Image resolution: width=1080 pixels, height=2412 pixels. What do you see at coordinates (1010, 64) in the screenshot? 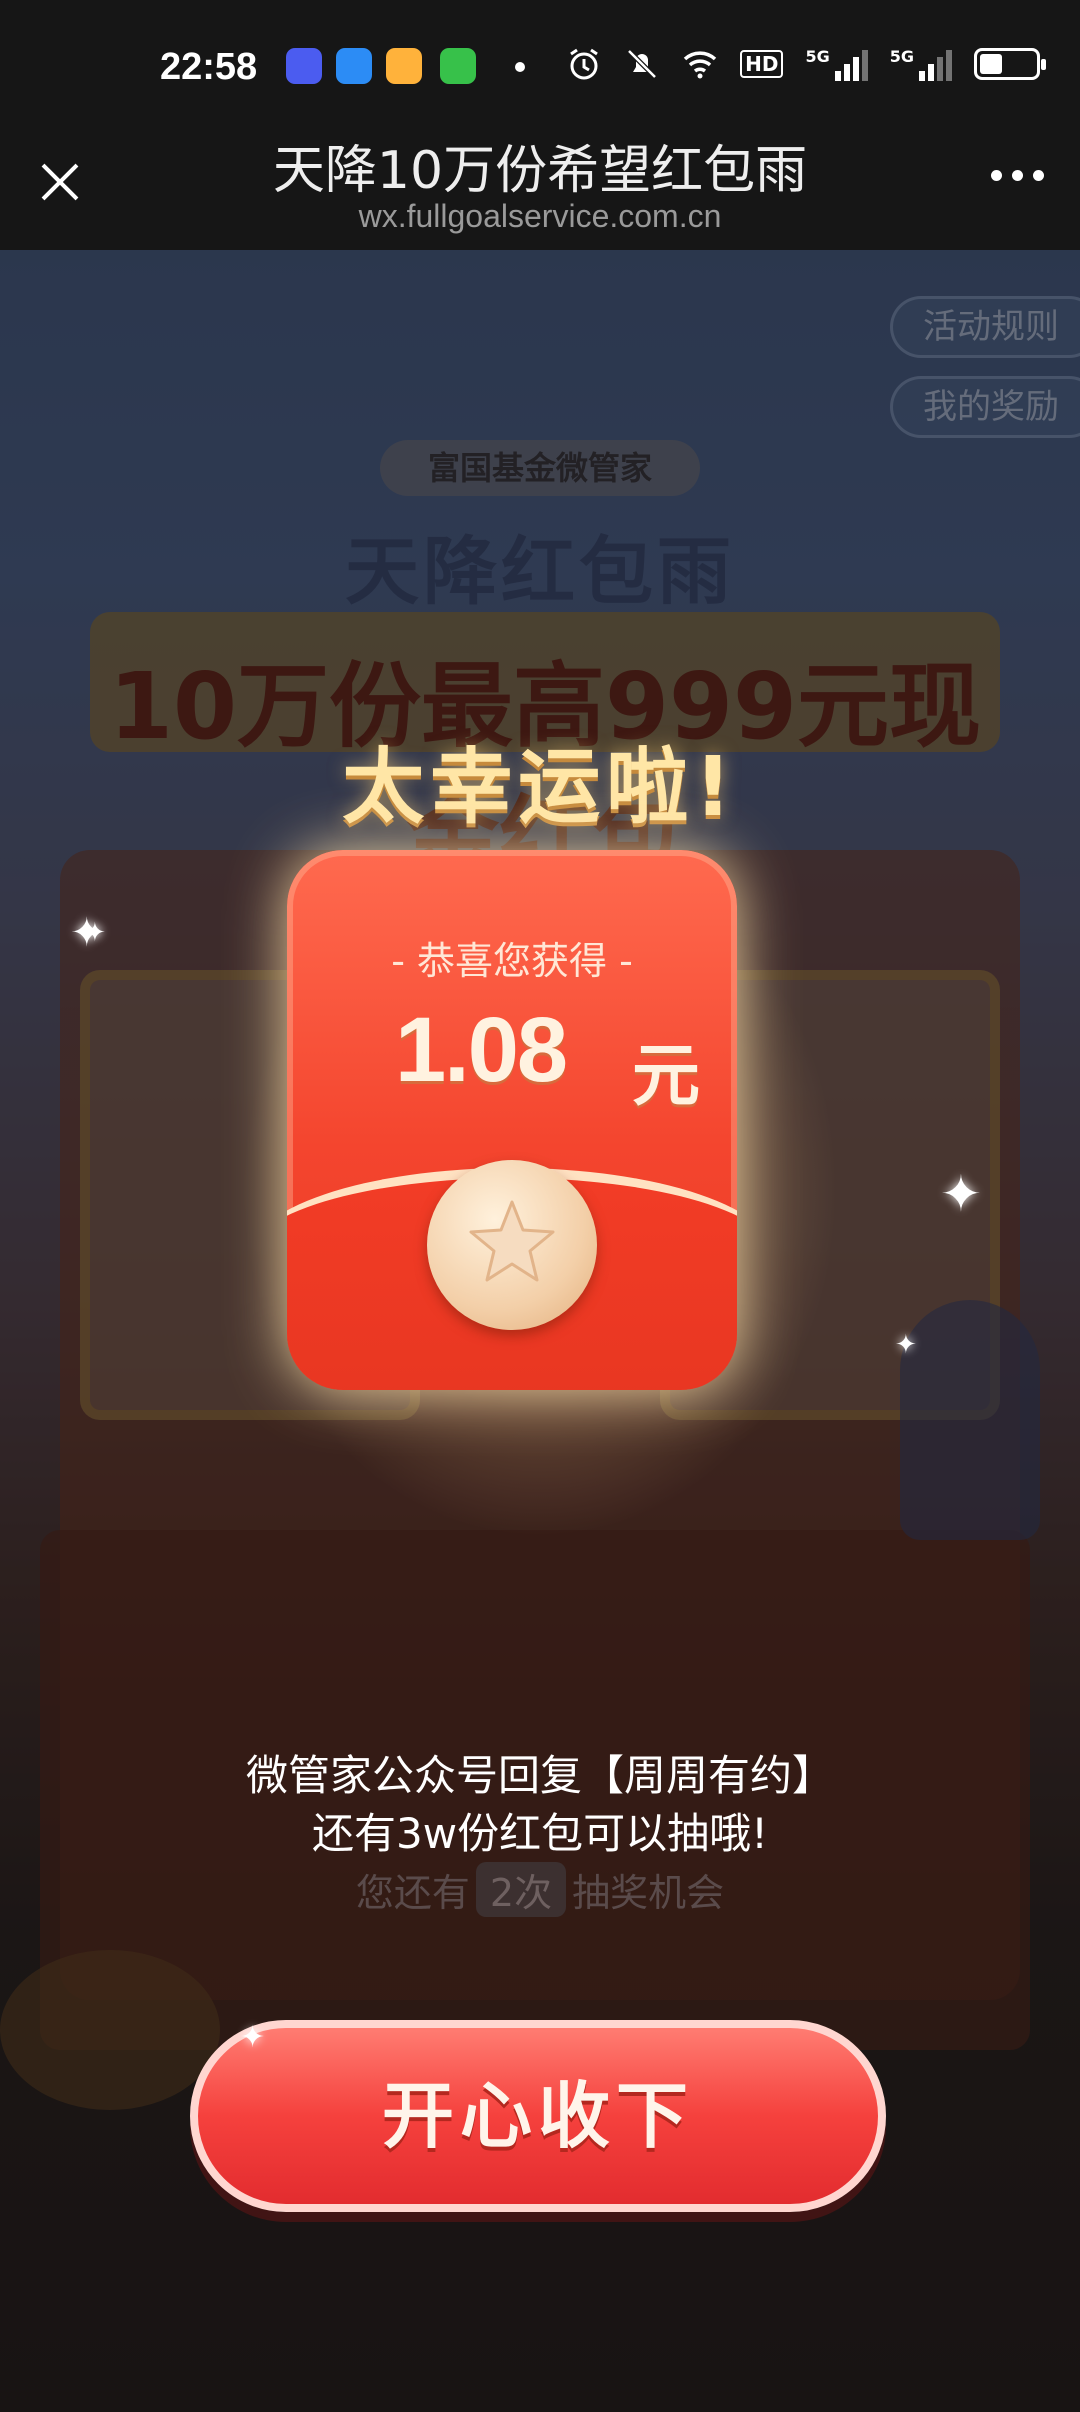
I see `battery-icon` at bounding box center [1010, 64].